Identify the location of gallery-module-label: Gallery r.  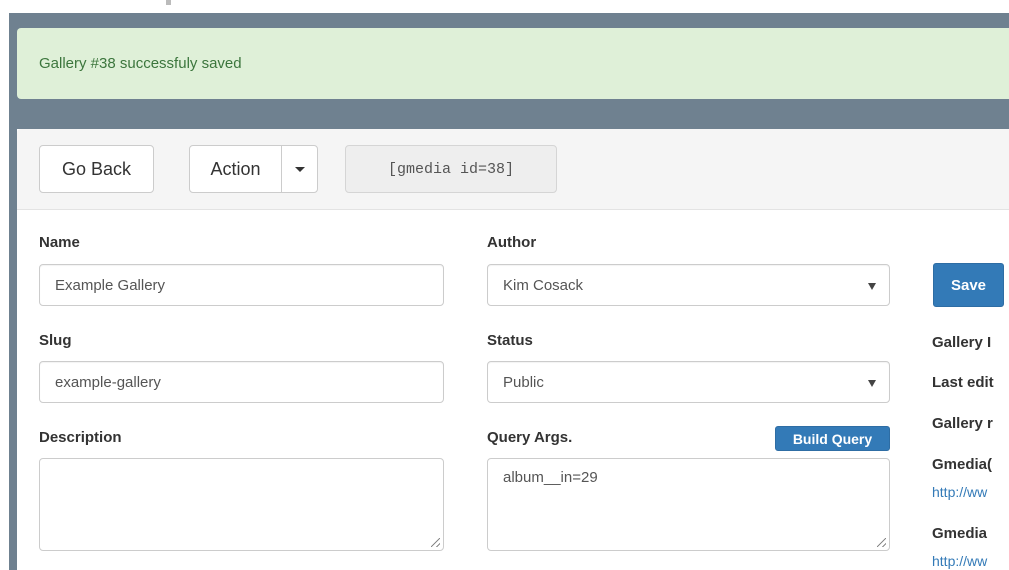
(962, 423).